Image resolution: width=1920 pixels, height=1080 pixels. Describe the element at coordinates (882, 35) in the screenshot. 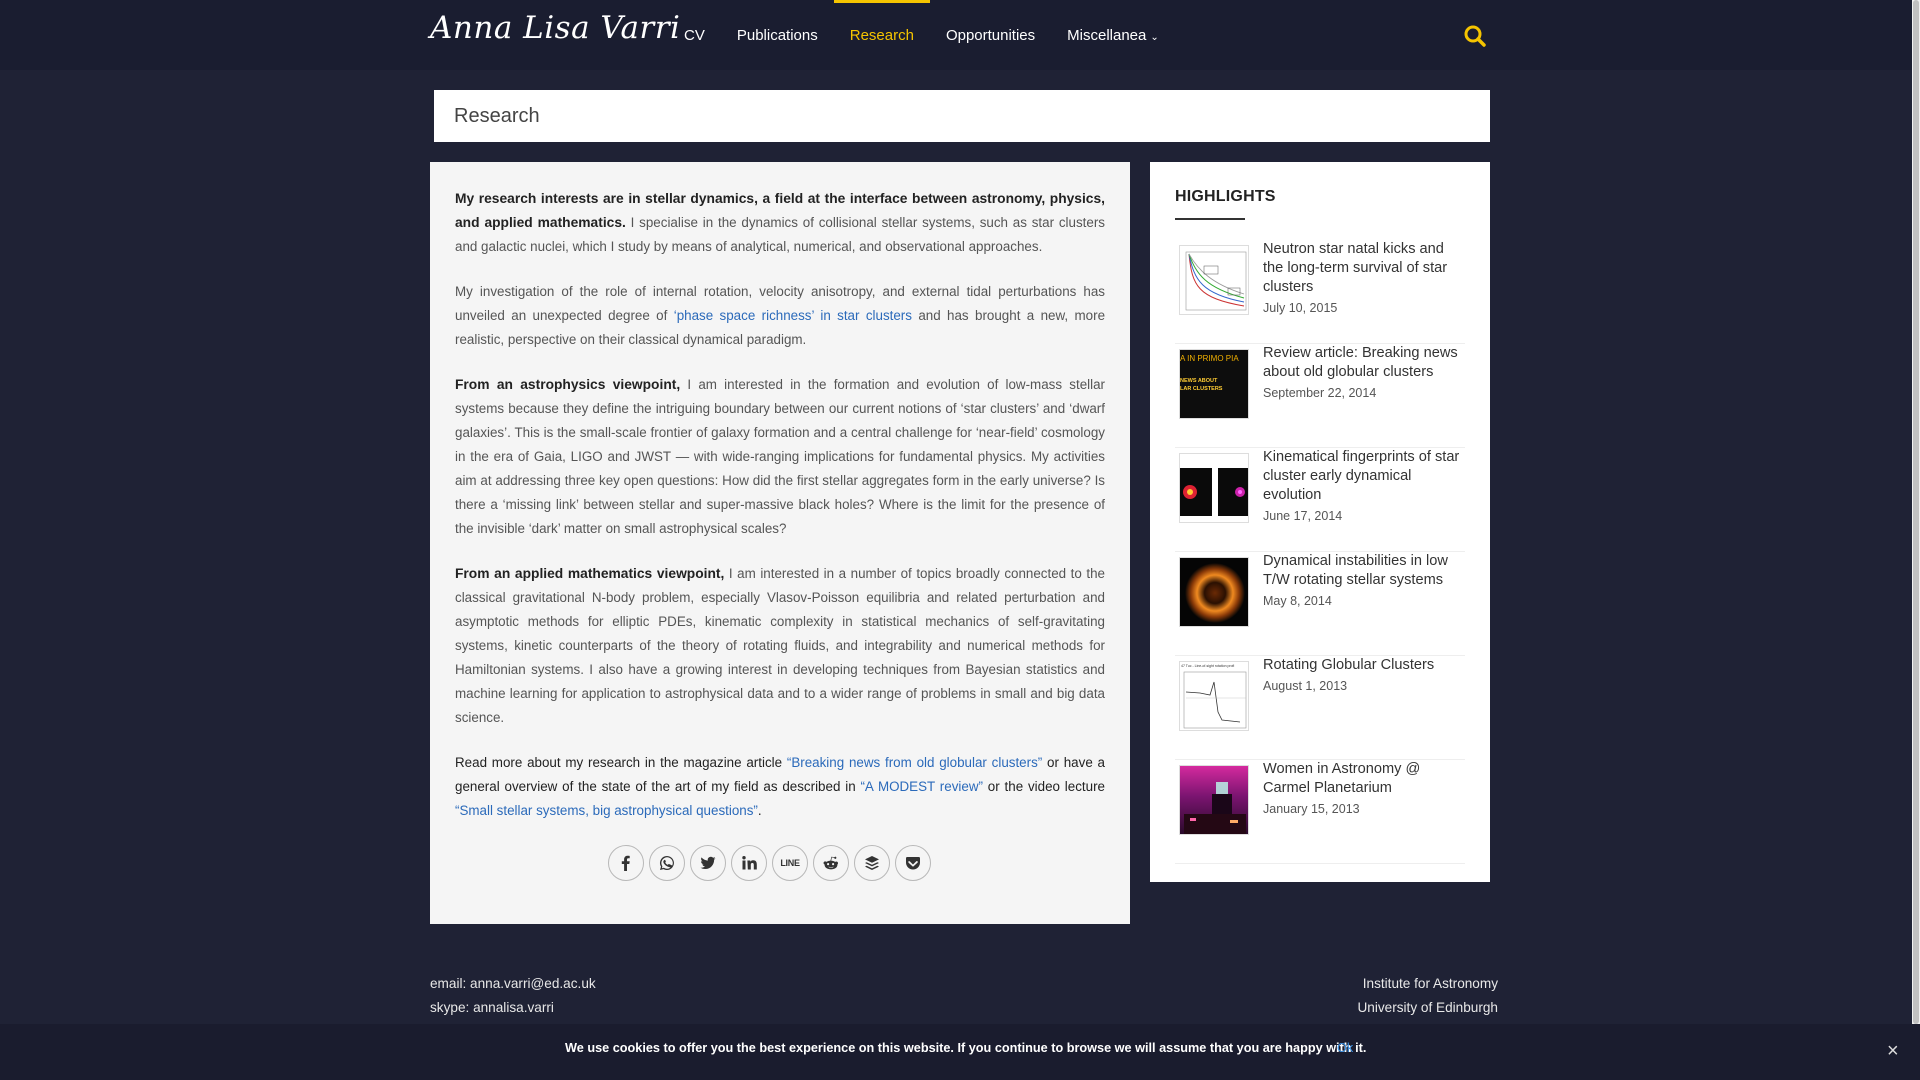

I see `nav-item-research: Research` at that location.